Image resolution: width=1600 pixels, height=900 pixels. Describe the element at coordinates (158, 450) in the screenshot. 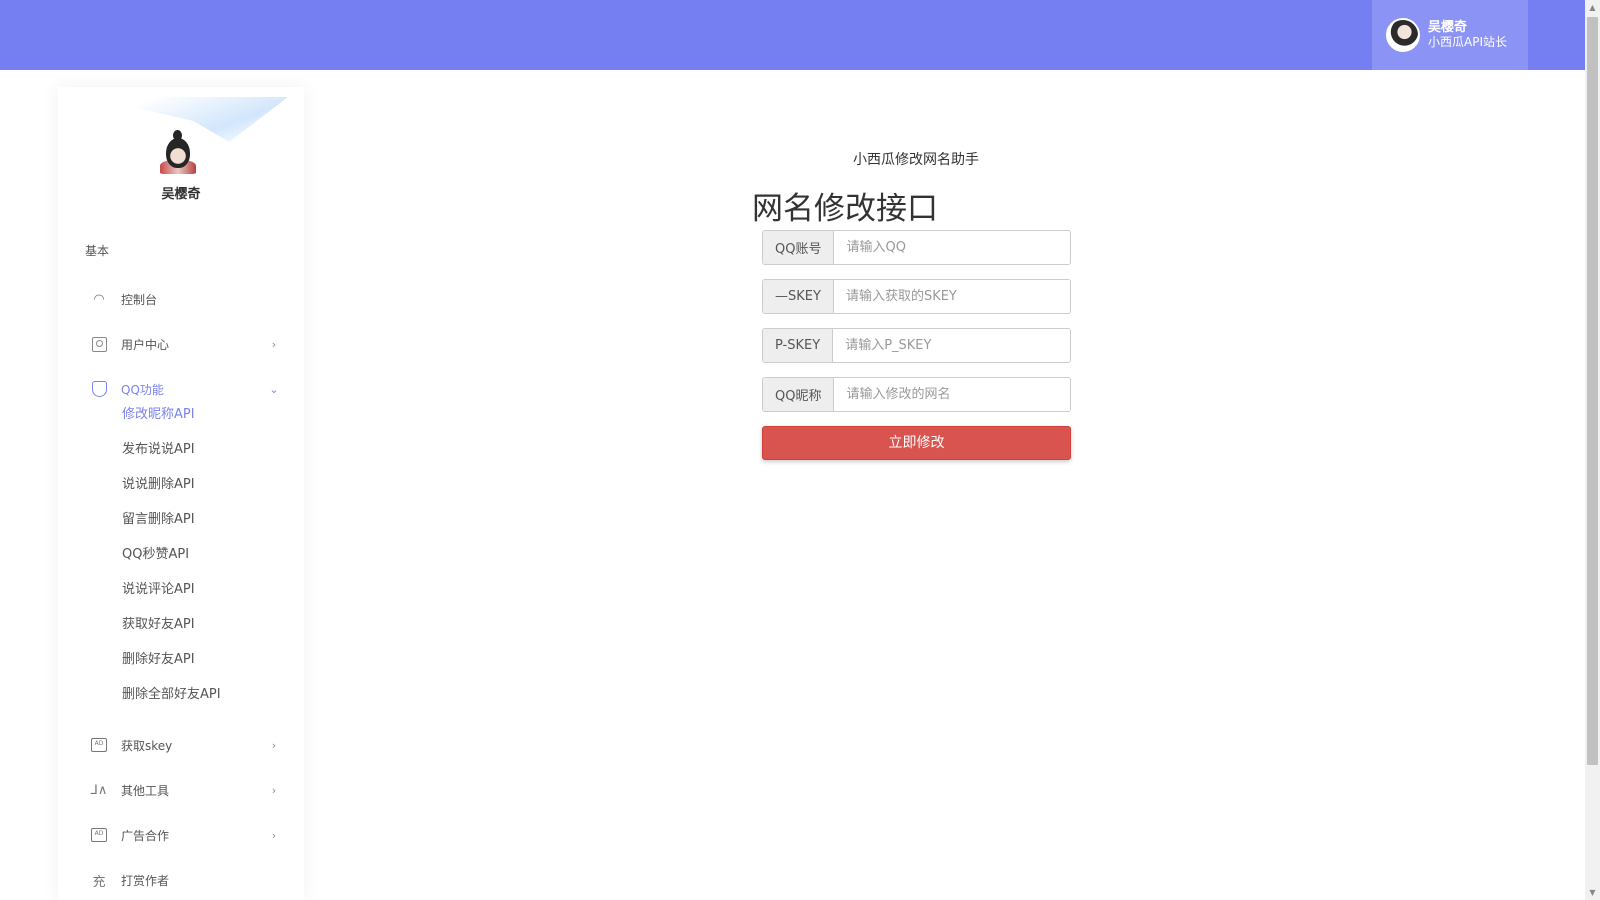

I see `submenu-item-publish-post: 发布说说API` at that location.